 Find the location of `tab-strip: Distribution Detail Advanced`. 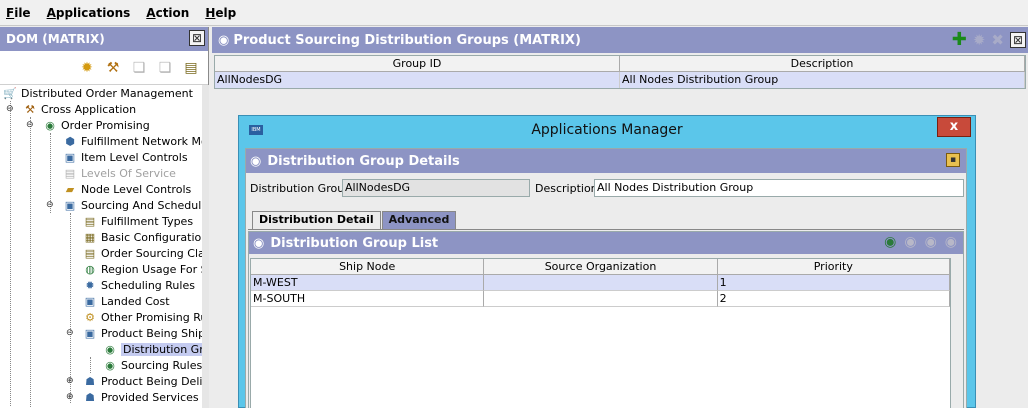

tab-strip: Distribution Detail Advanced is located at coordinates (354, 220).